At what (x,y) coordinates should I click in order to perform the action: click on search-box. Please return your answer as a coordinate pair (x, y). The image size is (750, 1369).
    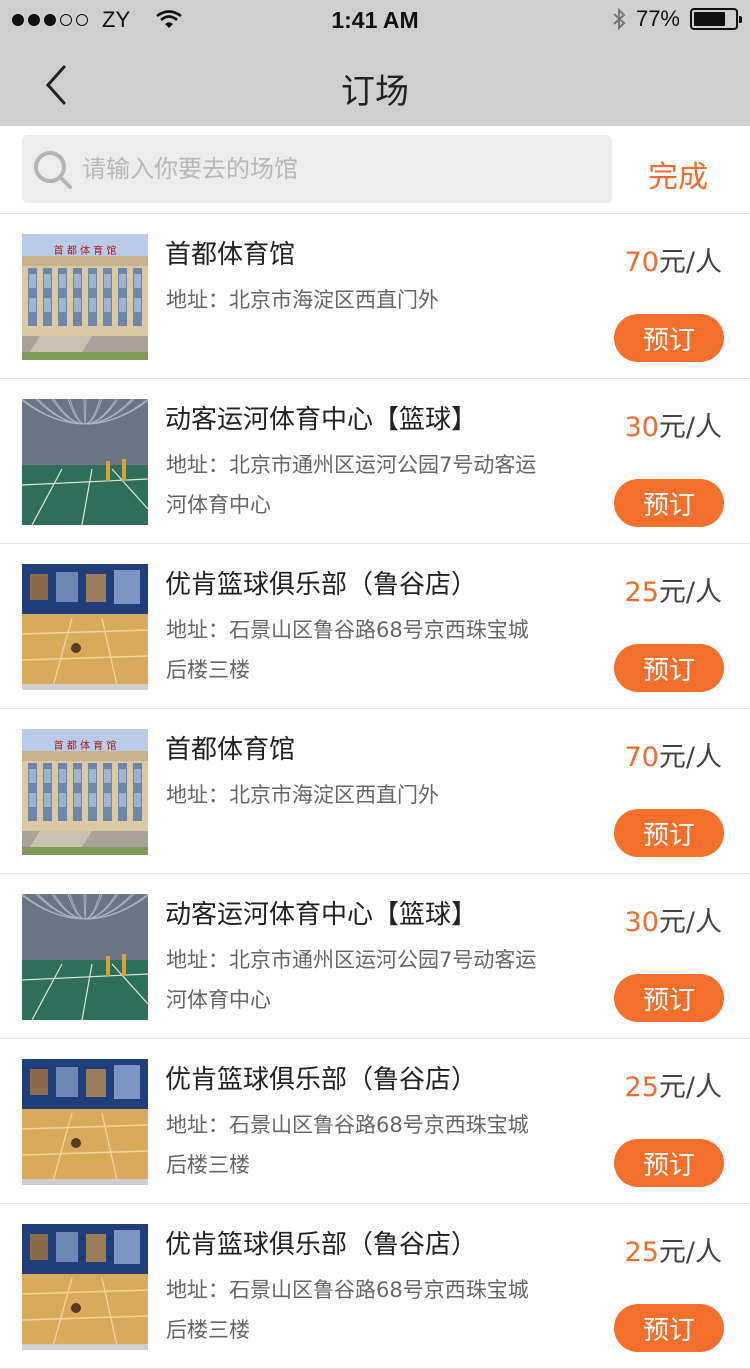
    Looking at the image, I should click on (317, 169).